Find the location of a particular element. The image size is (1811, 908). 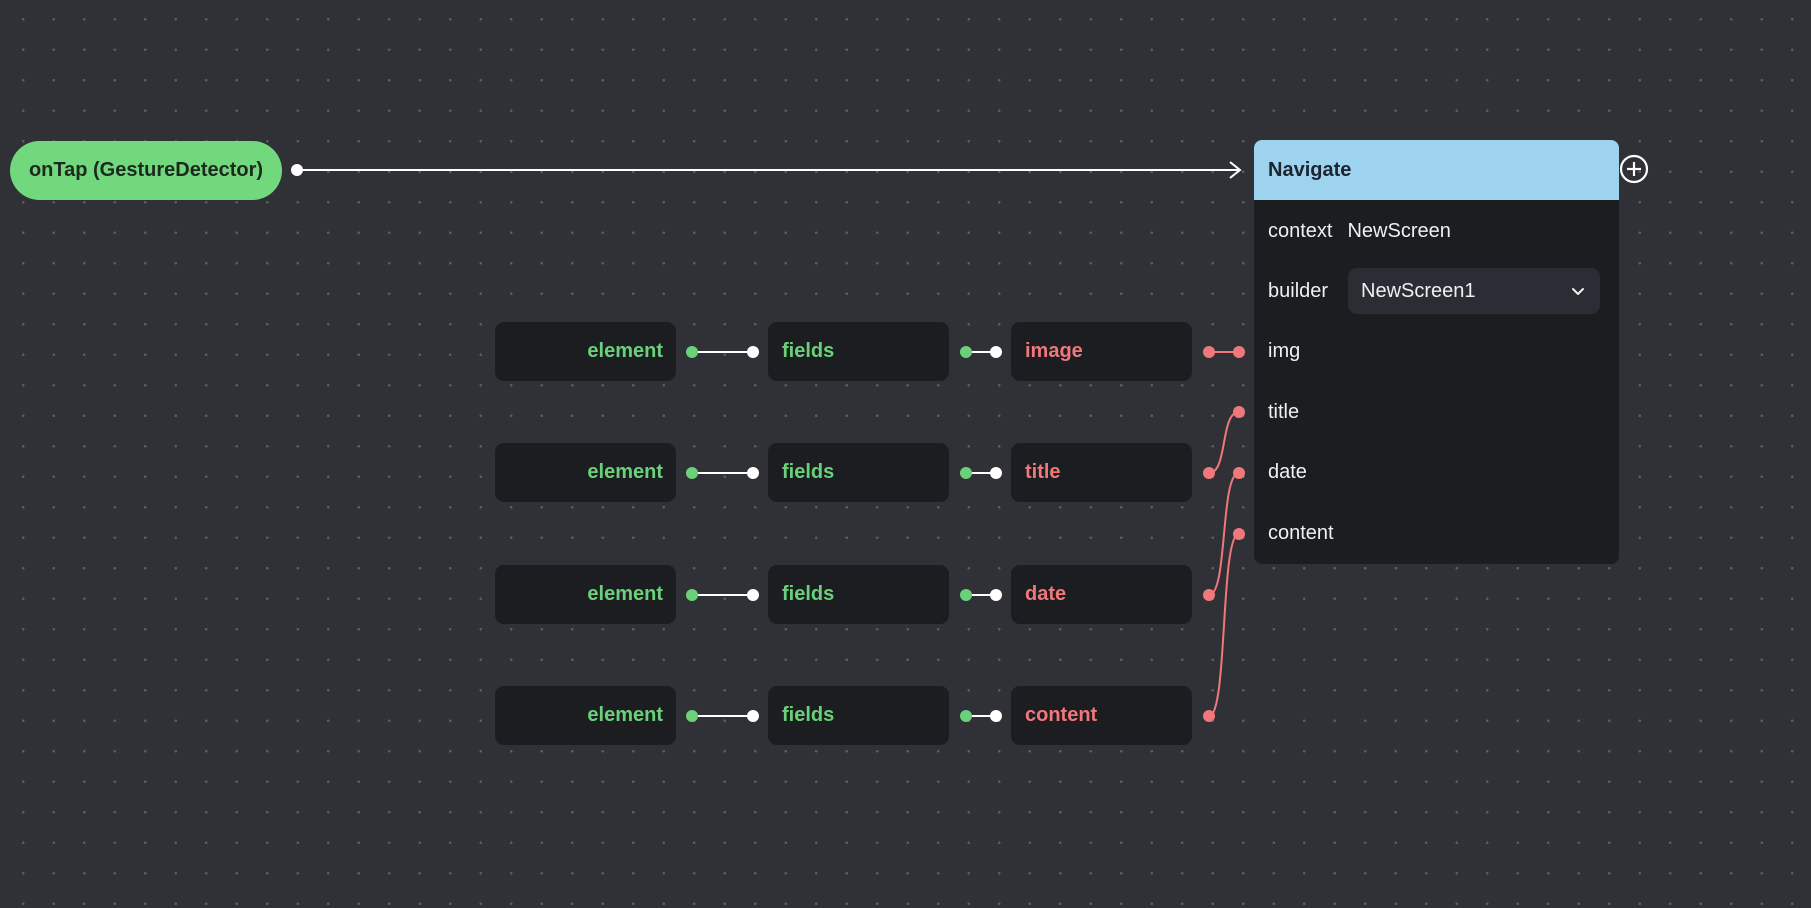

trigger-node: onTap (GestureDetector) is located at coordinates (146, 170).